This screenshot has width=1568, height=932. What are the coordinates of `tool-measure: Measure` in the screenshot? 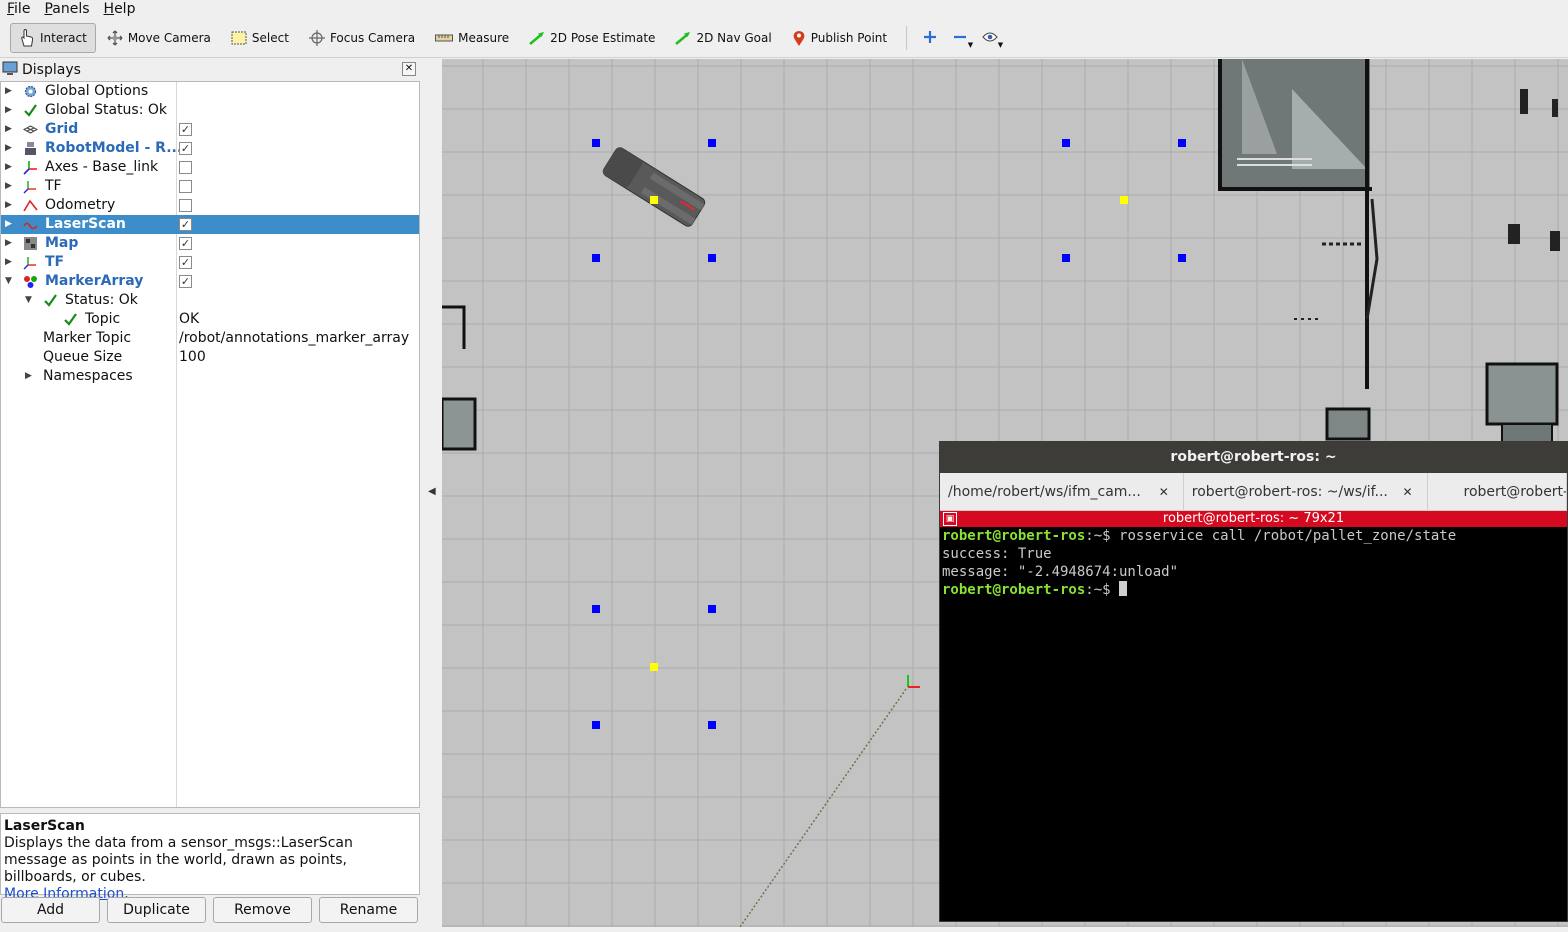 It's located at (472, 38).